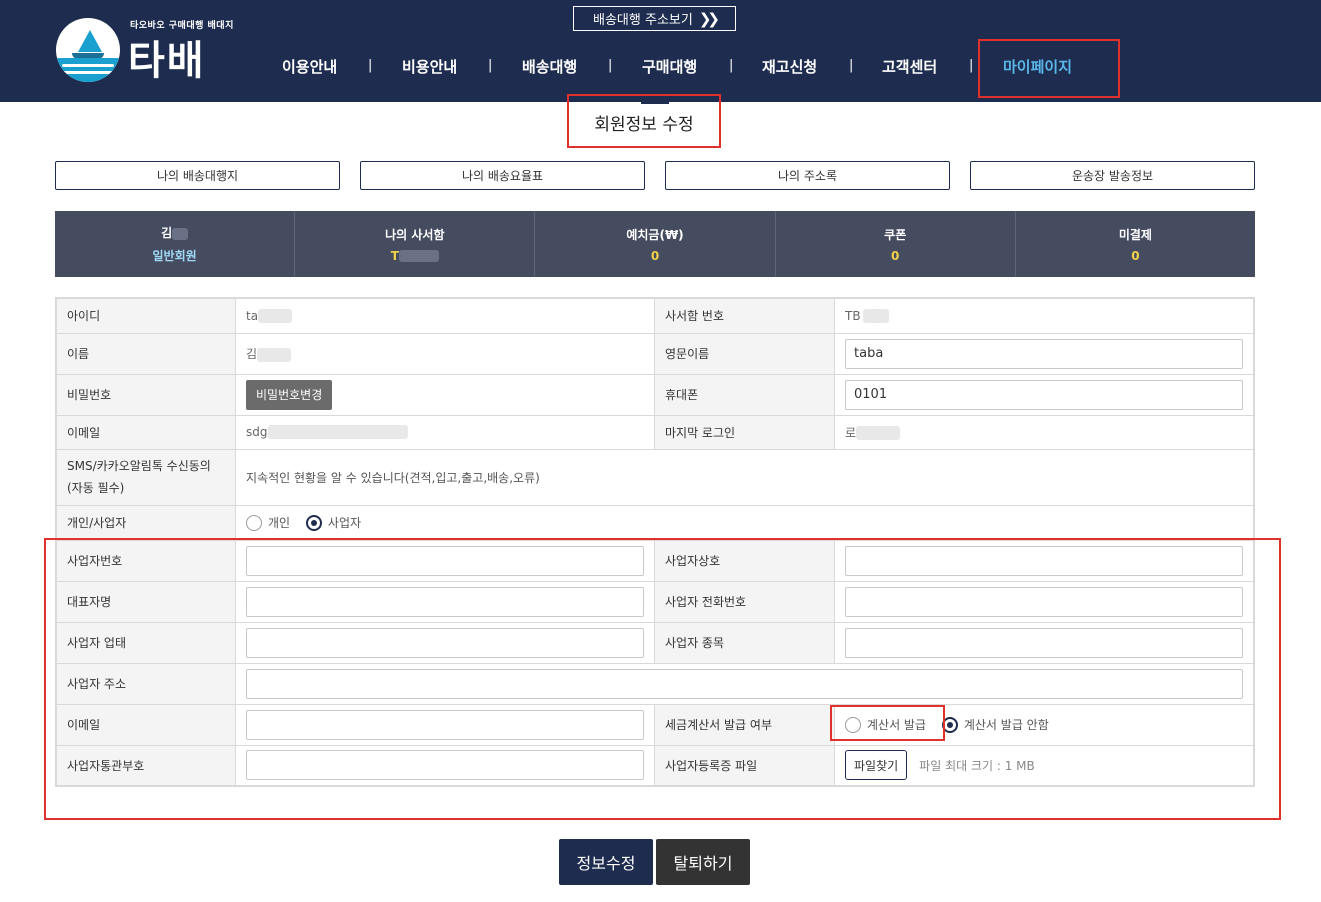  I want to click on radio-invoice-no, so click(949, 724).